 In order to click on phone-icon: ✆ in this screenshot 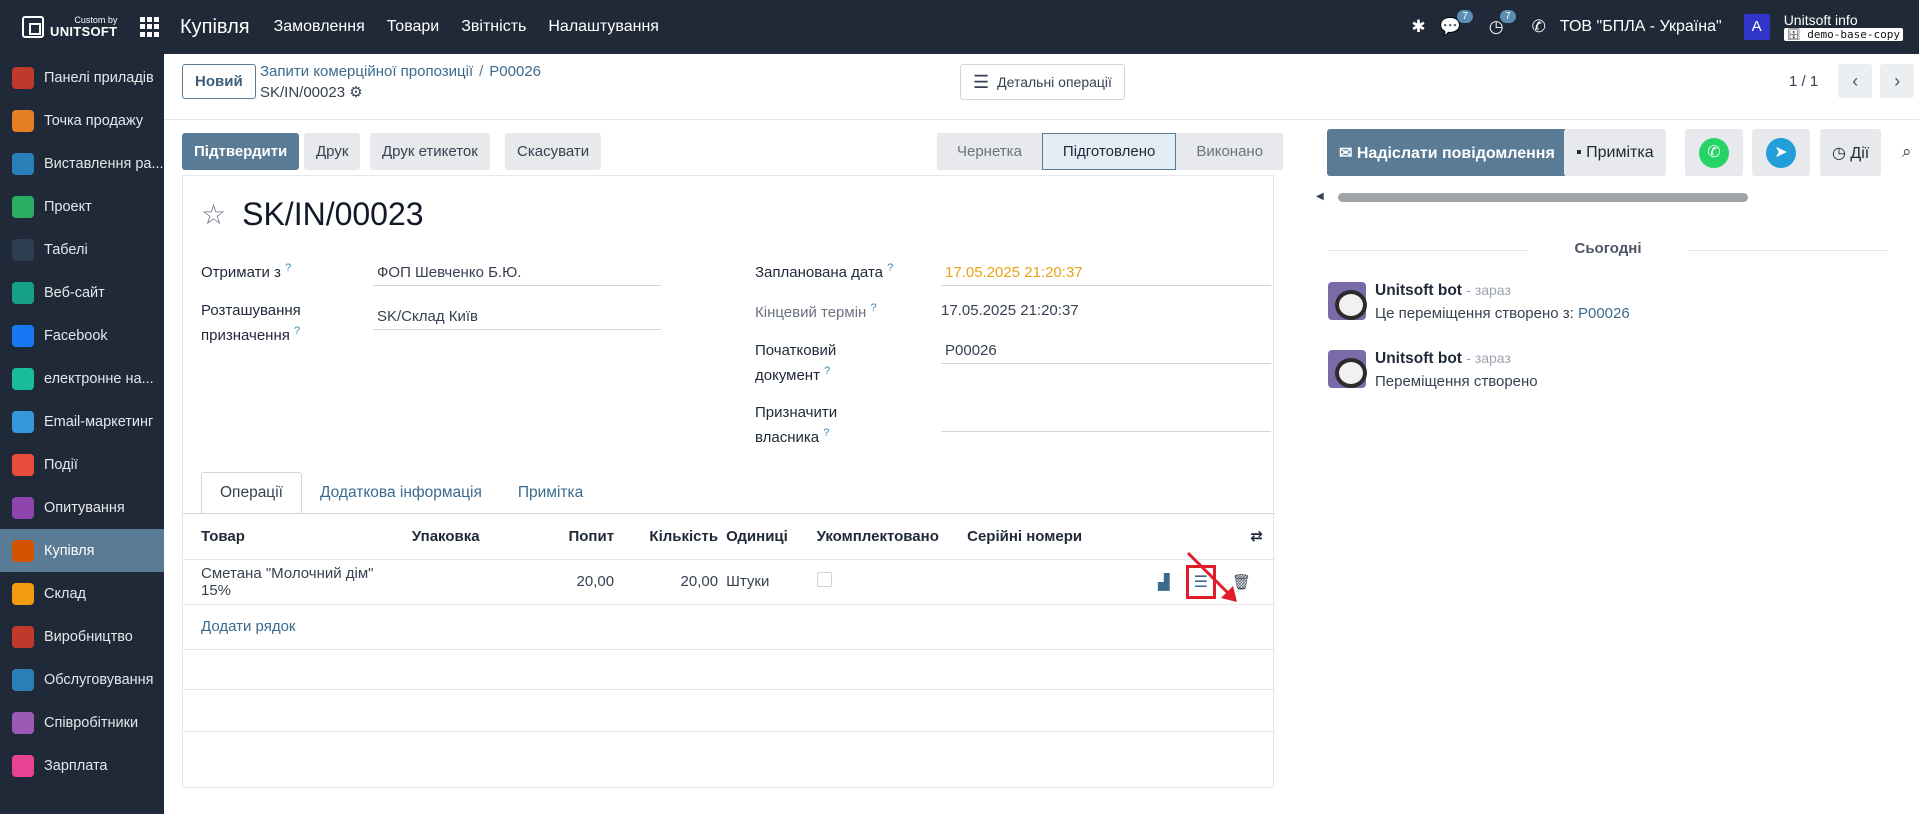, I will do `click(1539, 27)`.